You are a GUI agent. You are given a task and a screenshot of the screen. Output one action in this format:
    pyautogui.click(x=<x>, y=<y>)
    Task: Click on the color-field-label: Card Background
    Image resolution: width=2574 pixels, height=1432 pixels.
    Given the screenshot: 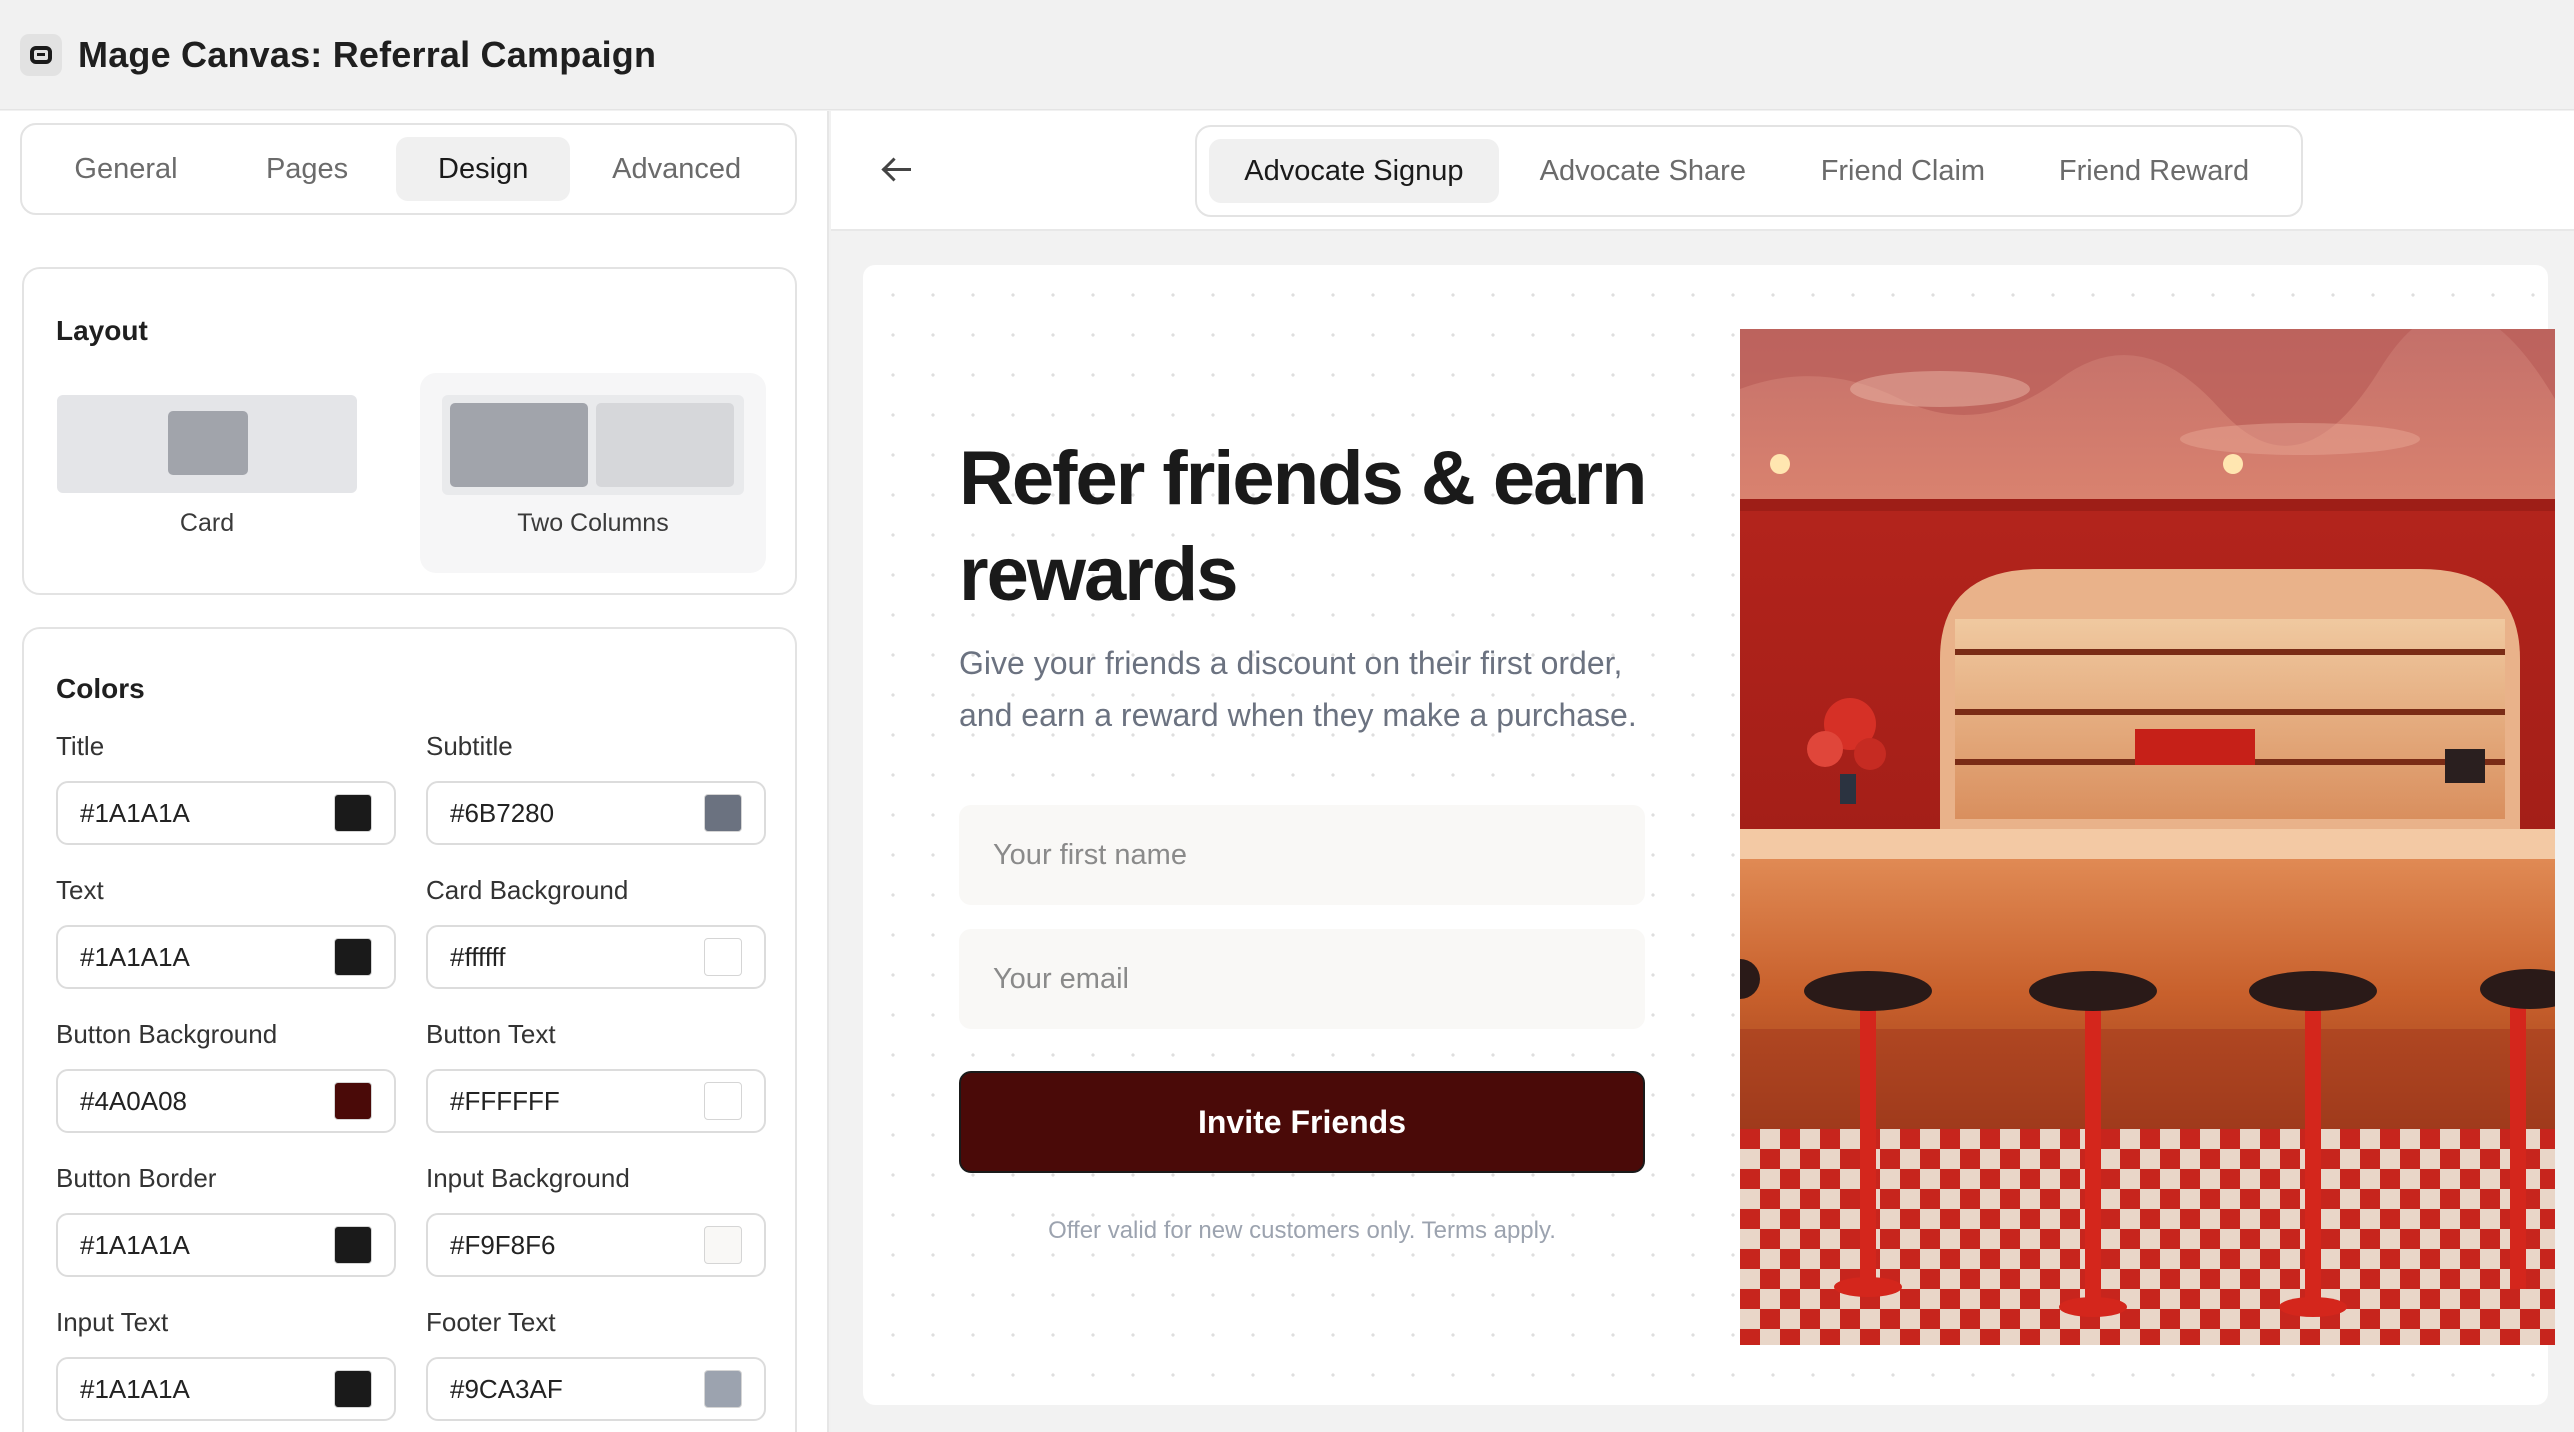 What is the action you would take?
    pyautogui.click(x=527, y=890)
    